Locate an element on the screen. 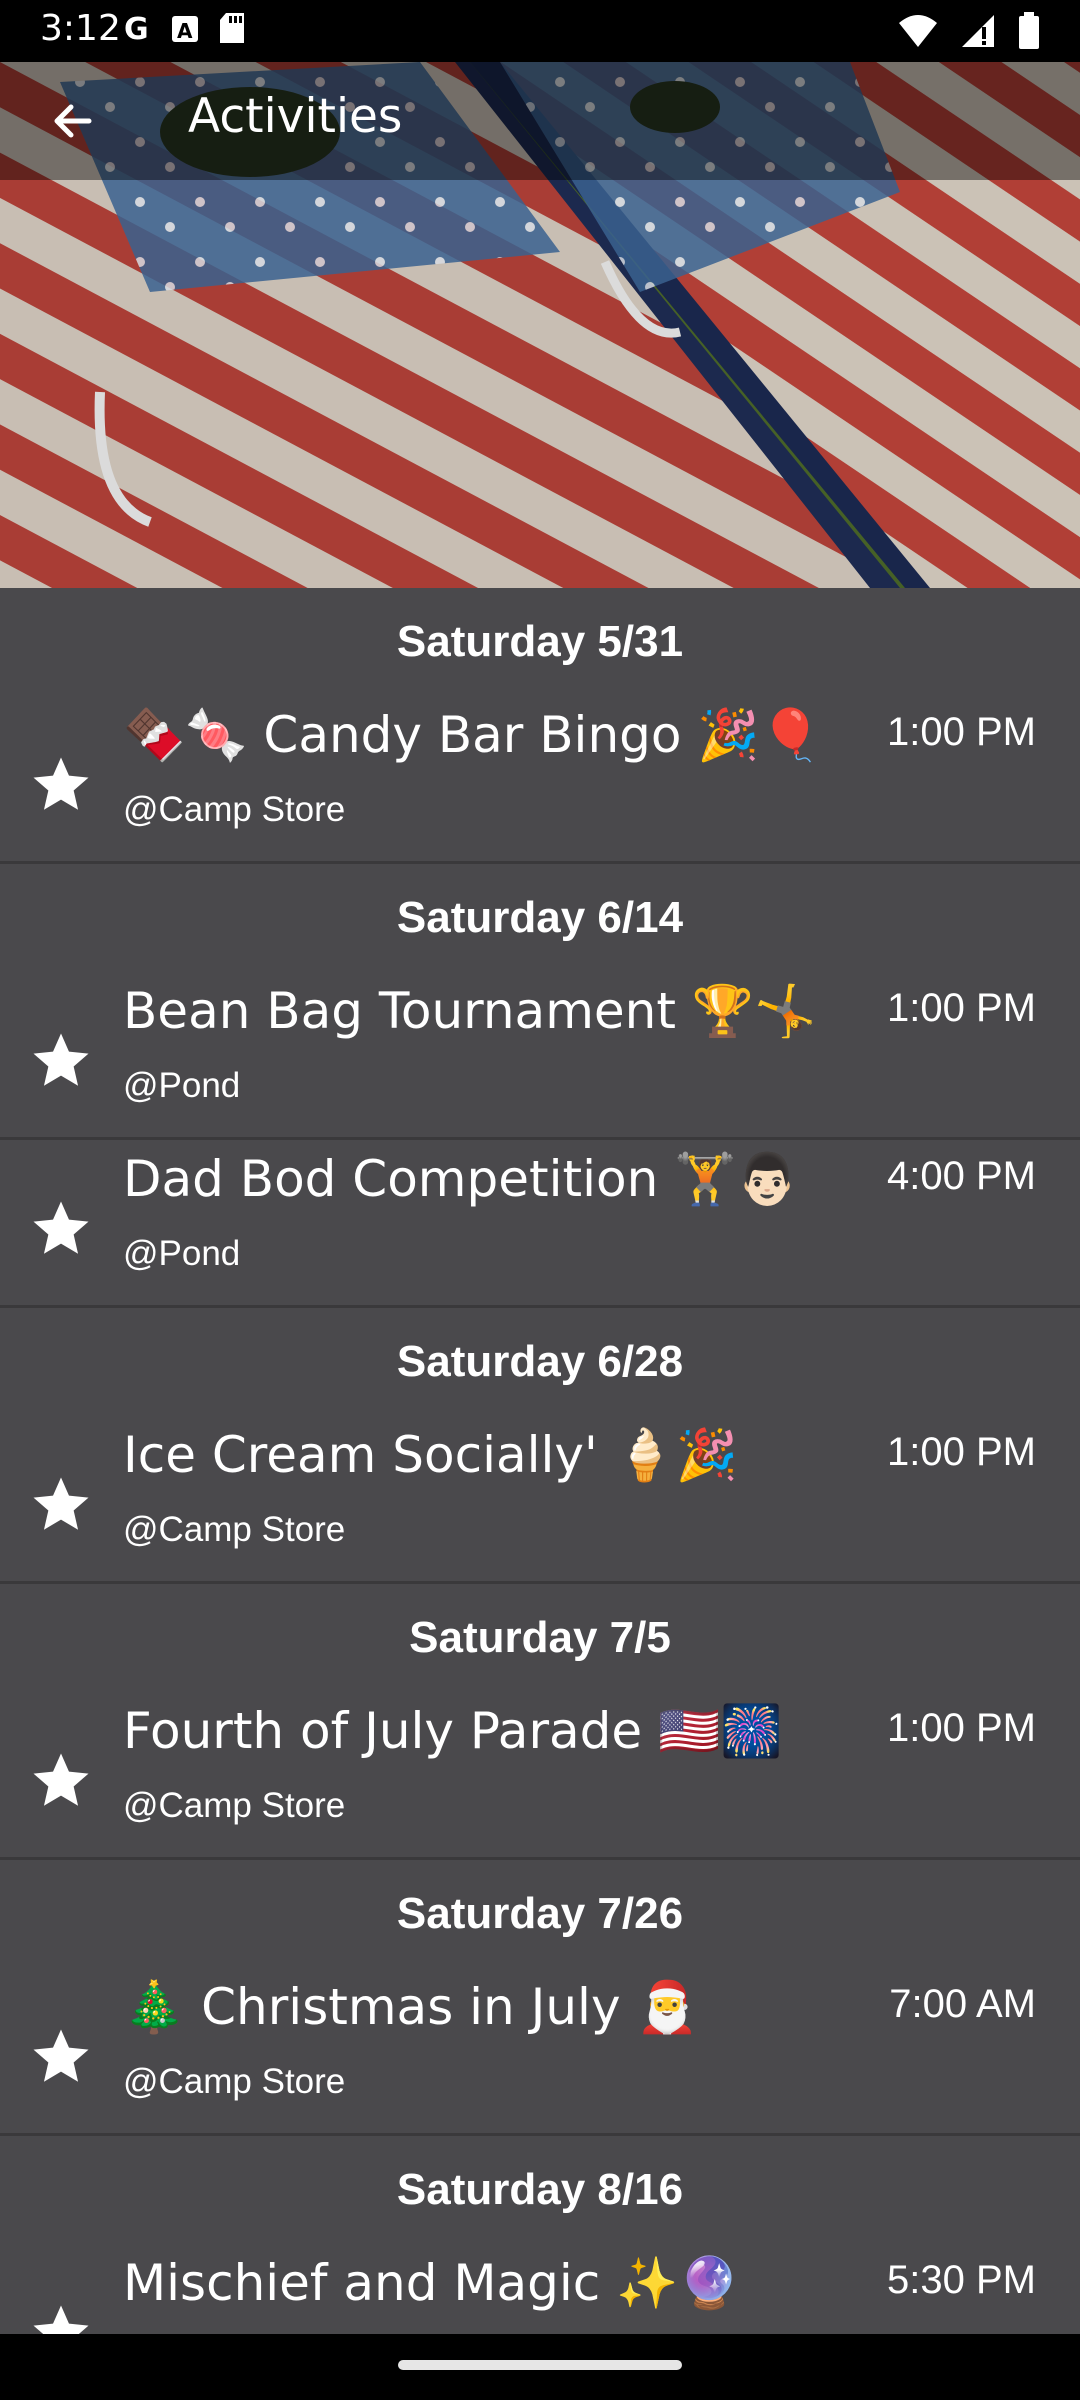  sd-card-icon is located at coordinates (232, 30).